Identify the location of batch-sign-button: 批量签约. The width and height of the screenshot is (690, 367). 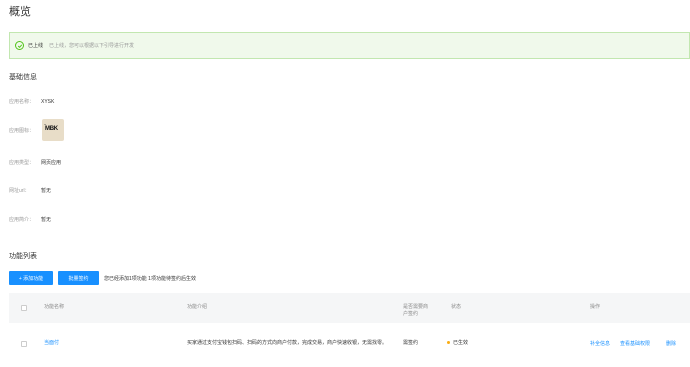
(78, 278).